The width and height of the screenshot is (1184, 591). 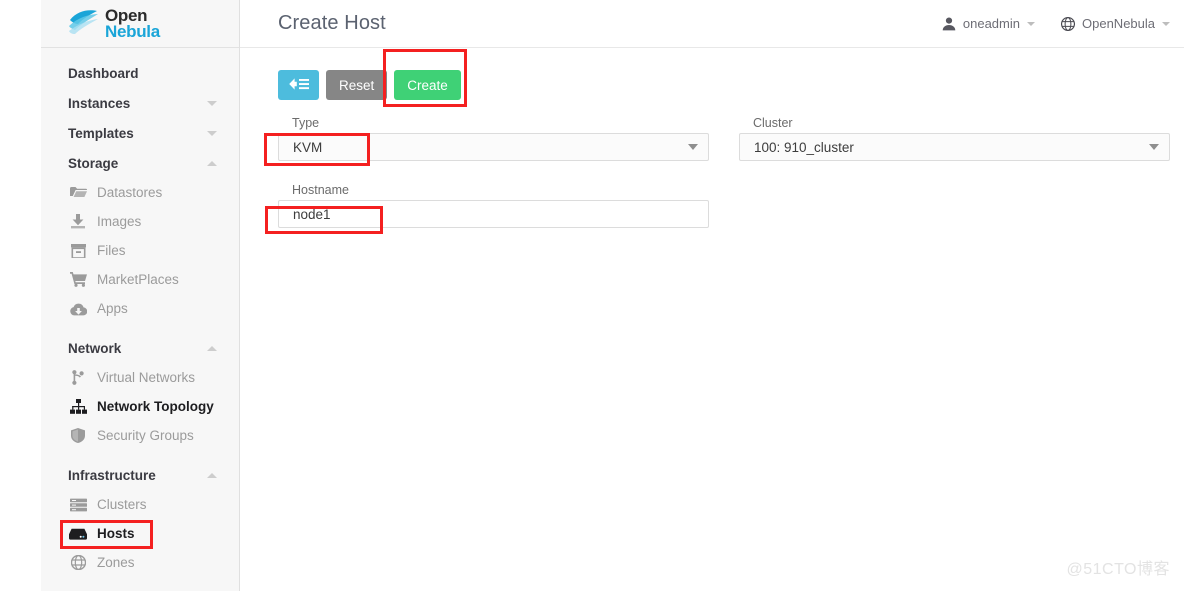 What do you see at coordinates (140, 533) in the screenshot?
I see `sidebar-item-hosts: Hosts` at bounding box center [140, 533].